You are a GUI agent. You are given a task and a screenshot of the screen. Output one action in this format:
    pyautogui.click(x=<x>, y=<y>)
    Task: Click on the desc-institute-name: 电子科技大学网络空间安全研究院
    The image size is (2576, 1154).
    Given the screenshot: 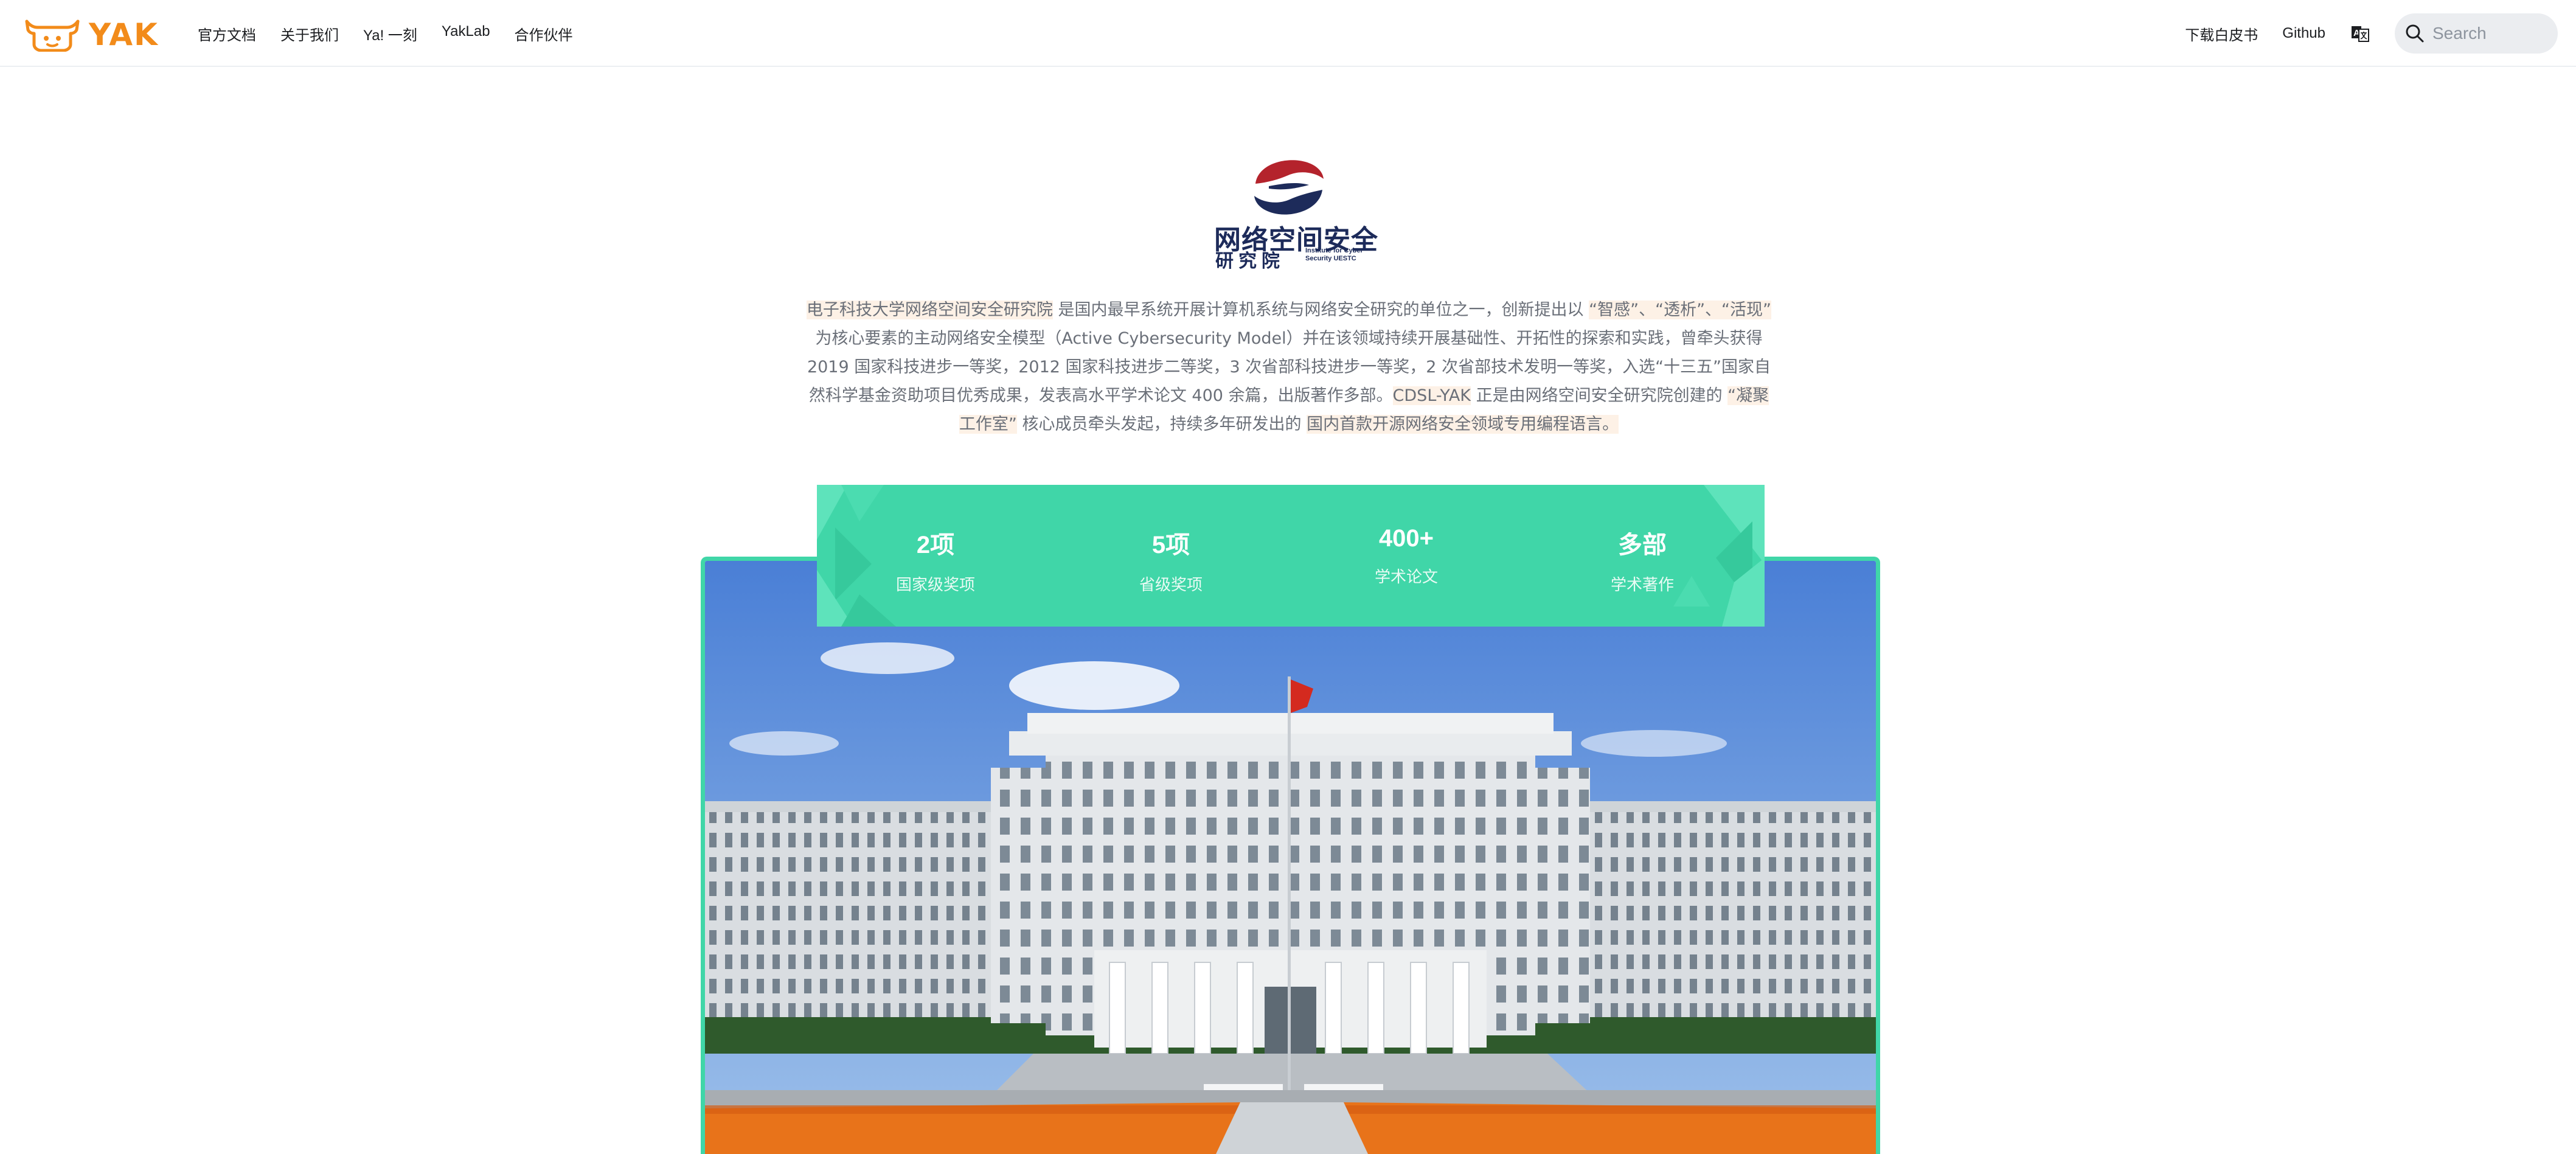 What is the action you would take?
    pyautogui.click(x=929, y=310)
    